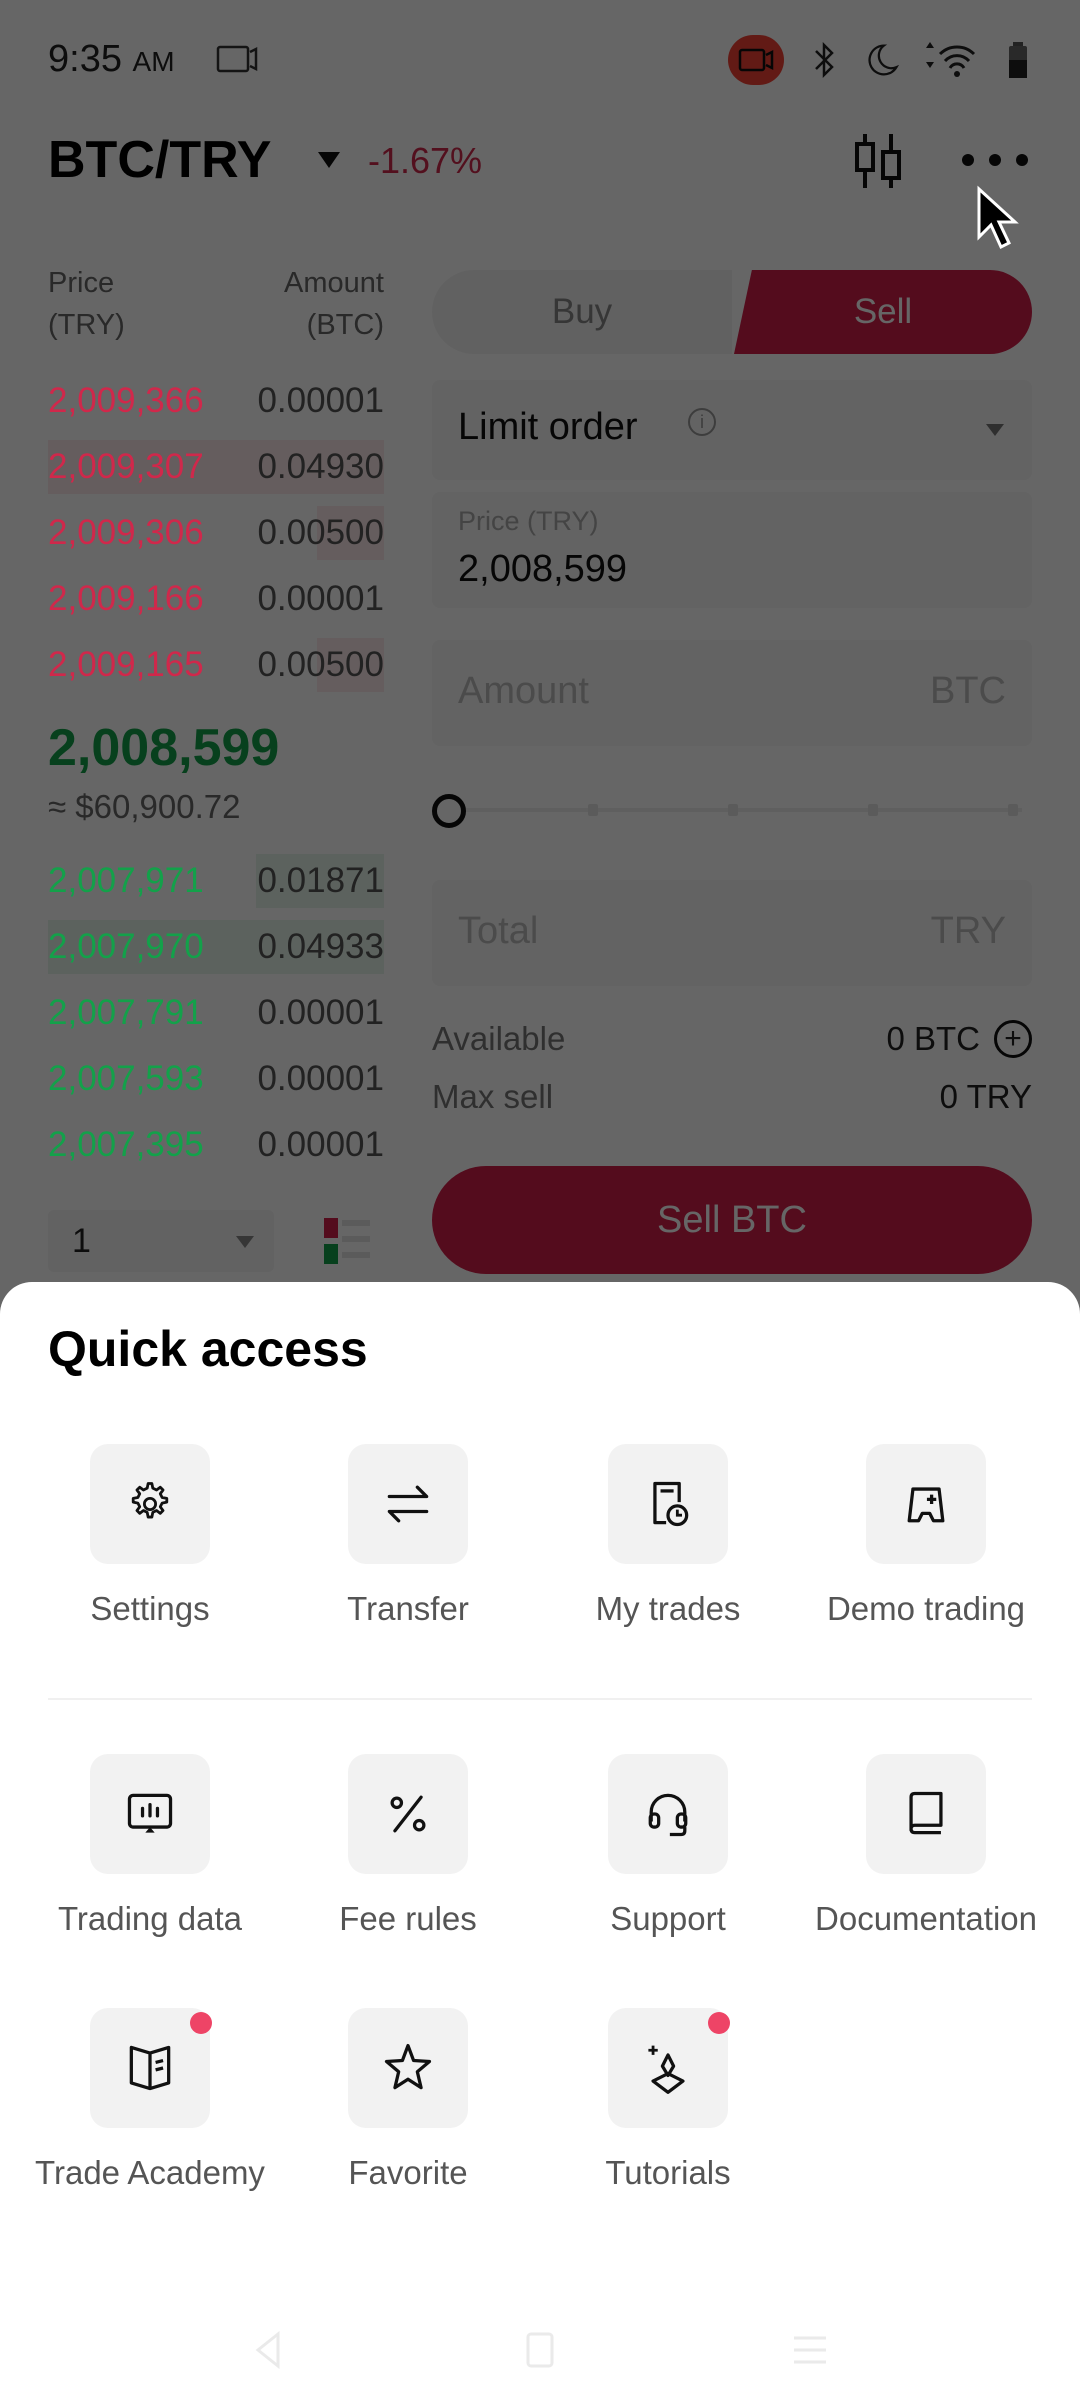 Image resolution: width=1080 pixels, height=2400 pixels. Describe the element at coordinates (668, 2172) in the screenshot. I see `quick-access-label: Tutorials` at that location.